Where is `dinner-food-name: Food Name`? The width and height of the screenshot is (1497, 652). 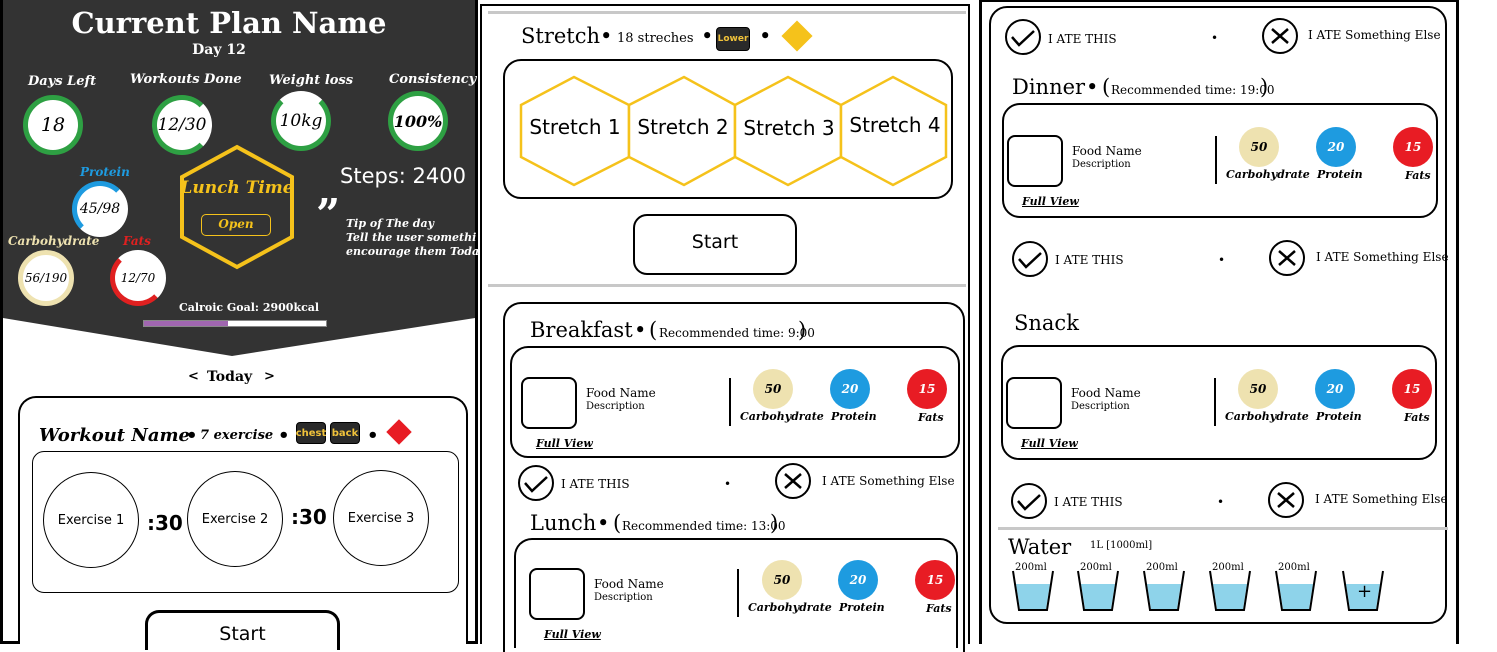
dinner-food-name: Food Name is located at coordinates (1107, 151).